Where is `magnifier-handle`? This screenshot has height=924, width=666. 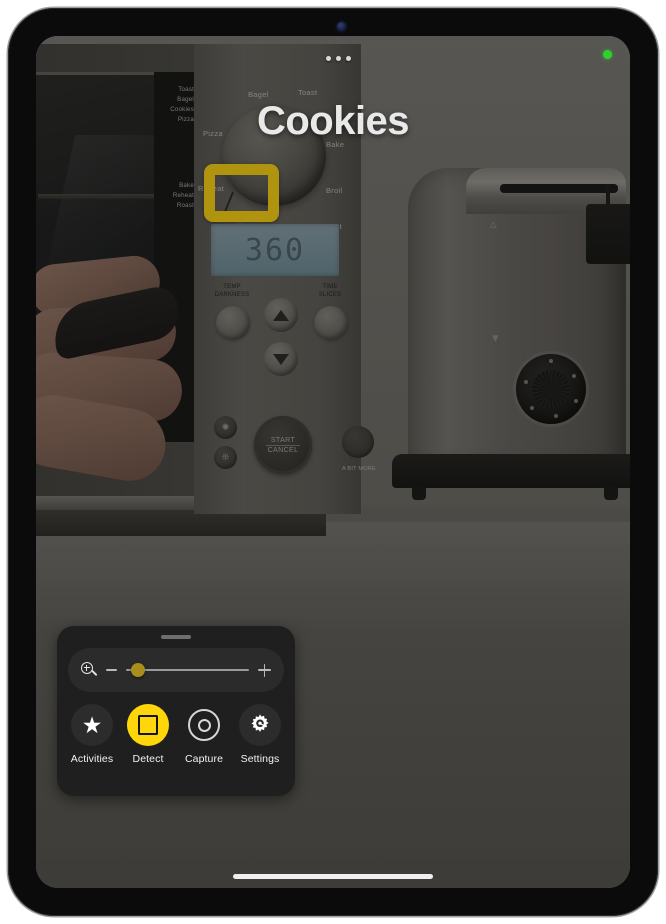 magnifier-handle is located at coordinates (94, 672).